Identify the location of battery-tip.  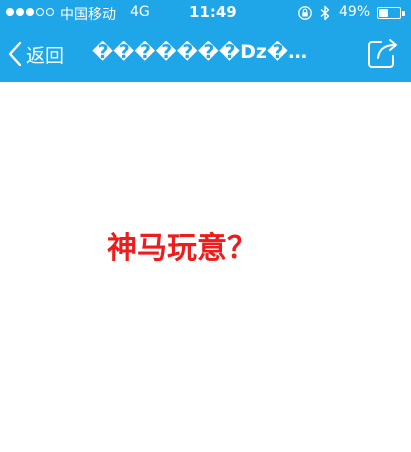
(403, 13).